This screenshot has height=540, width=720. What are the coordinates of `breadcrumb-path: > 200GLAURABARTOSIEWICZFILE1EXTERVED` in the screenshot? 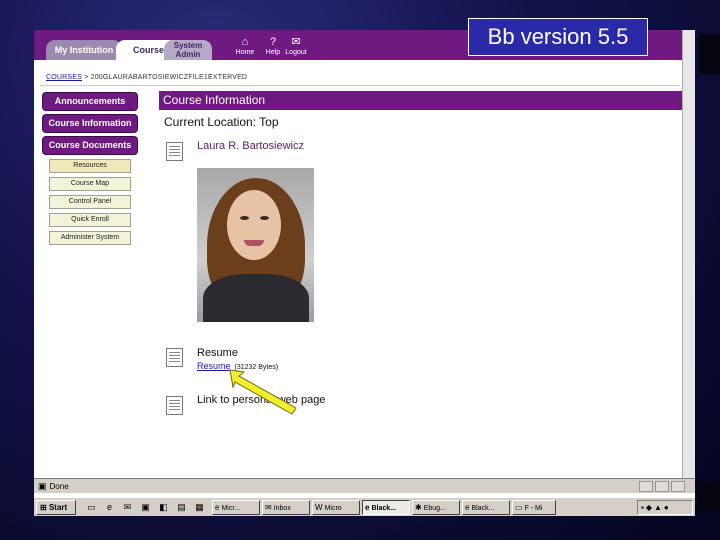 It's located at (166, 77).